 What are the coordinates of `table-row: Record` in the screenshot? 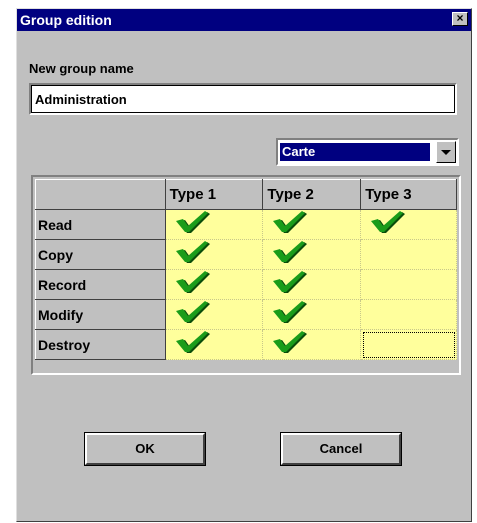 It's located at (246, 284).